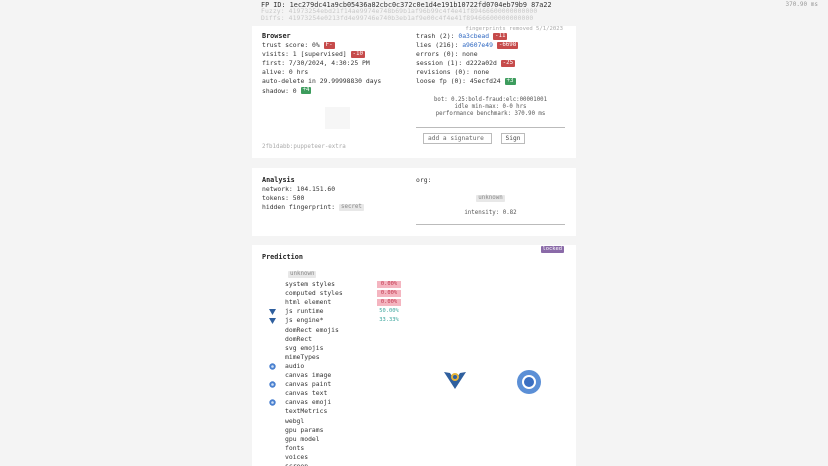  Describe the element at coordinates (435, 36) in the screenshot. I see `trash-text: trash (2):` at that location.